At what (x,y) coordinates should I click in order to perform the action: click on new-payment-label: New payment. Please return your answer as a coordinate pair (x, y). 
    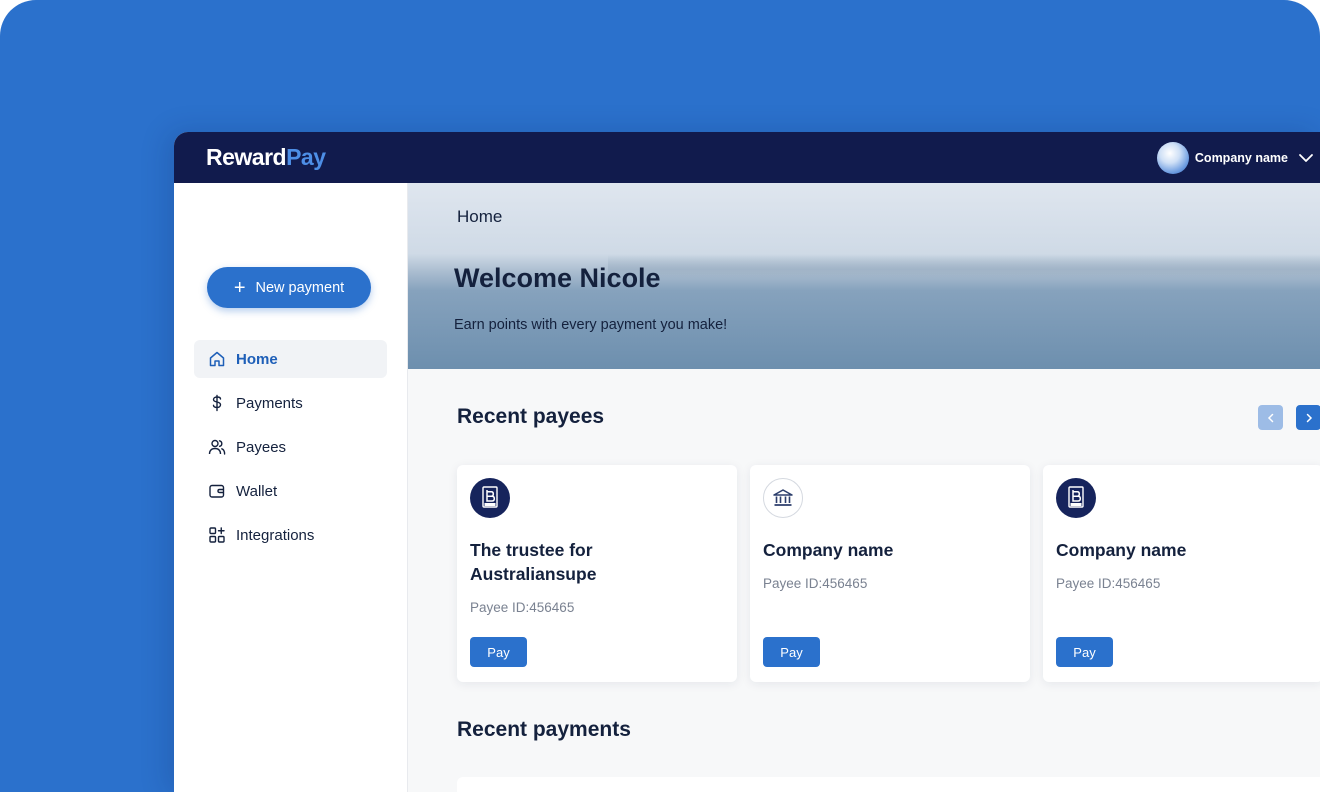
    Looking at the image, I should click on (300, 287).